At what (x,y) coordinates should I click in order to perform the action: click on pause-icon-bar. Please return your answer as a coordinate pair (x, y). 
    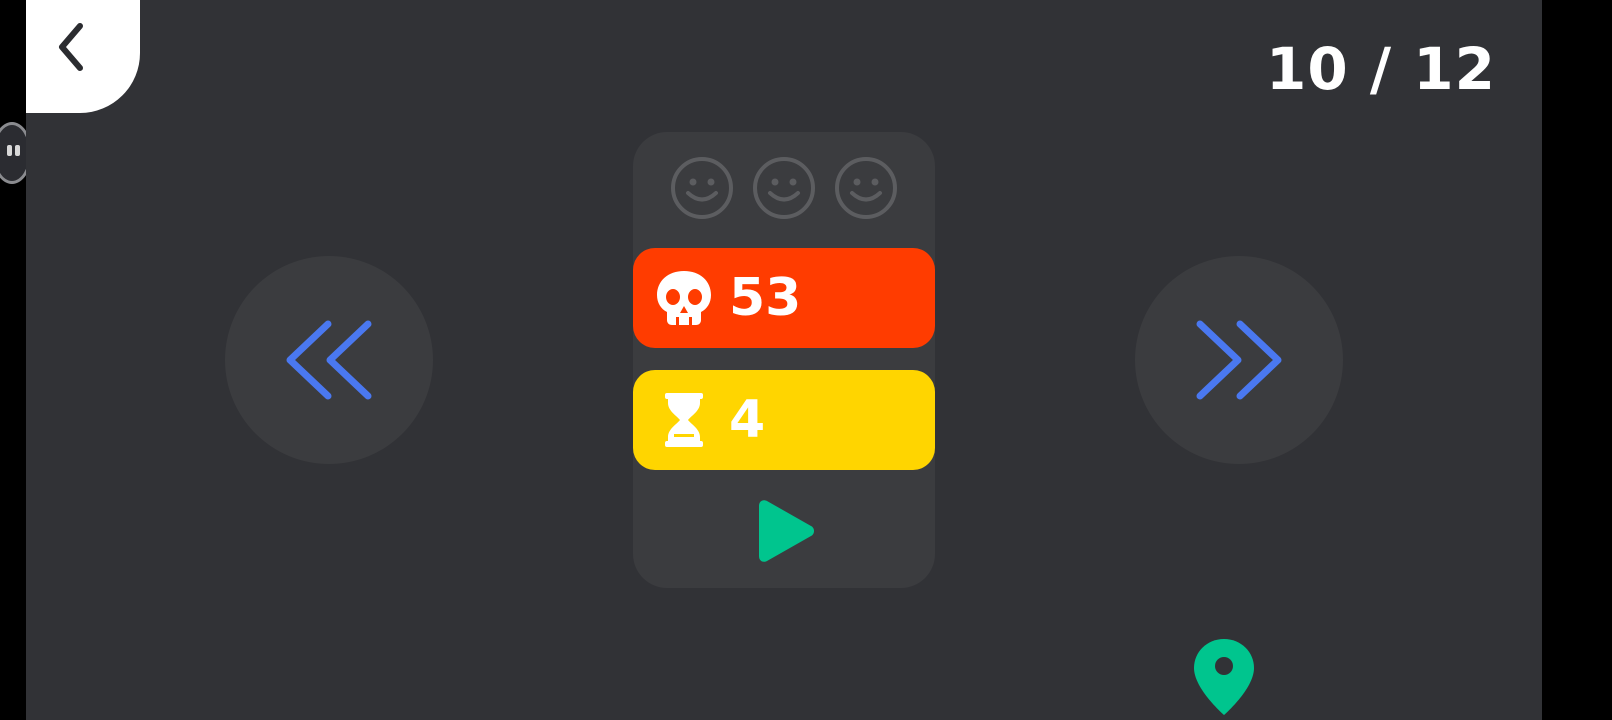
    Looking at the image, I should click on (17, 150).